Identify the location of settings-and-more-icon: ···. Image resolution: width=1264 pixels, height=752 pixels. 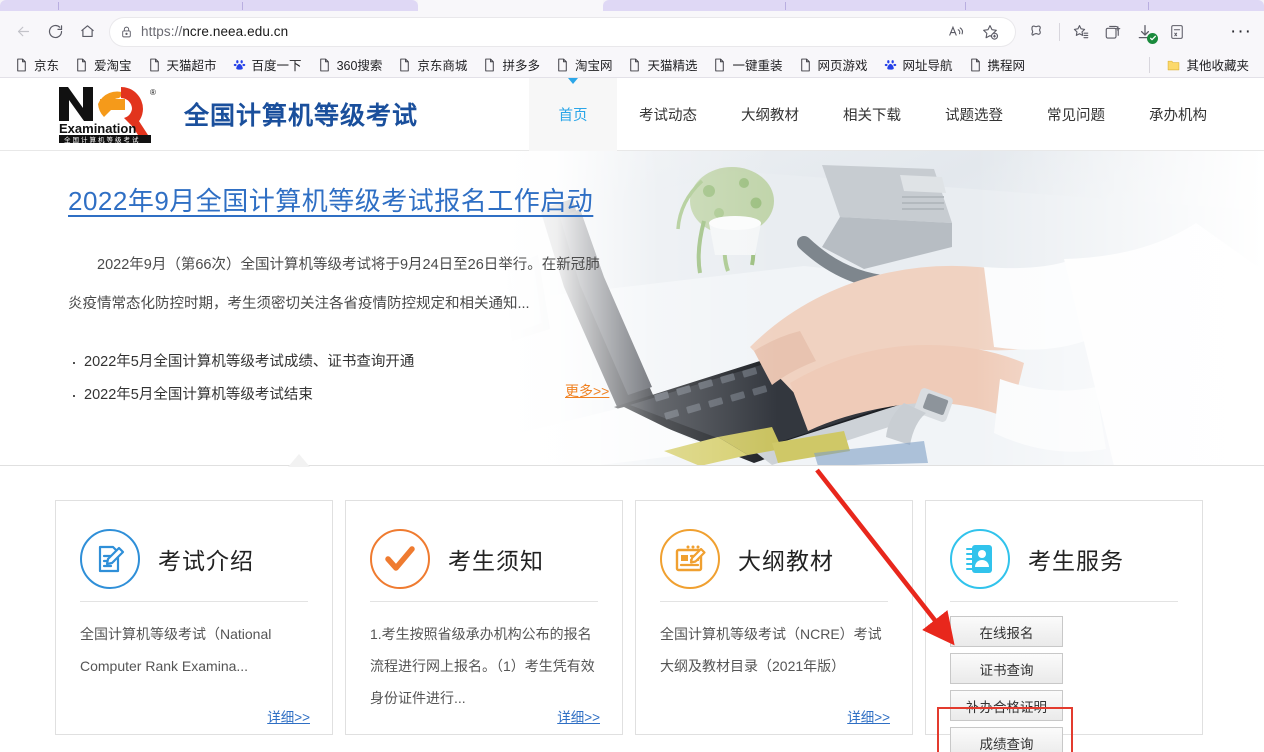
(1241, 32).